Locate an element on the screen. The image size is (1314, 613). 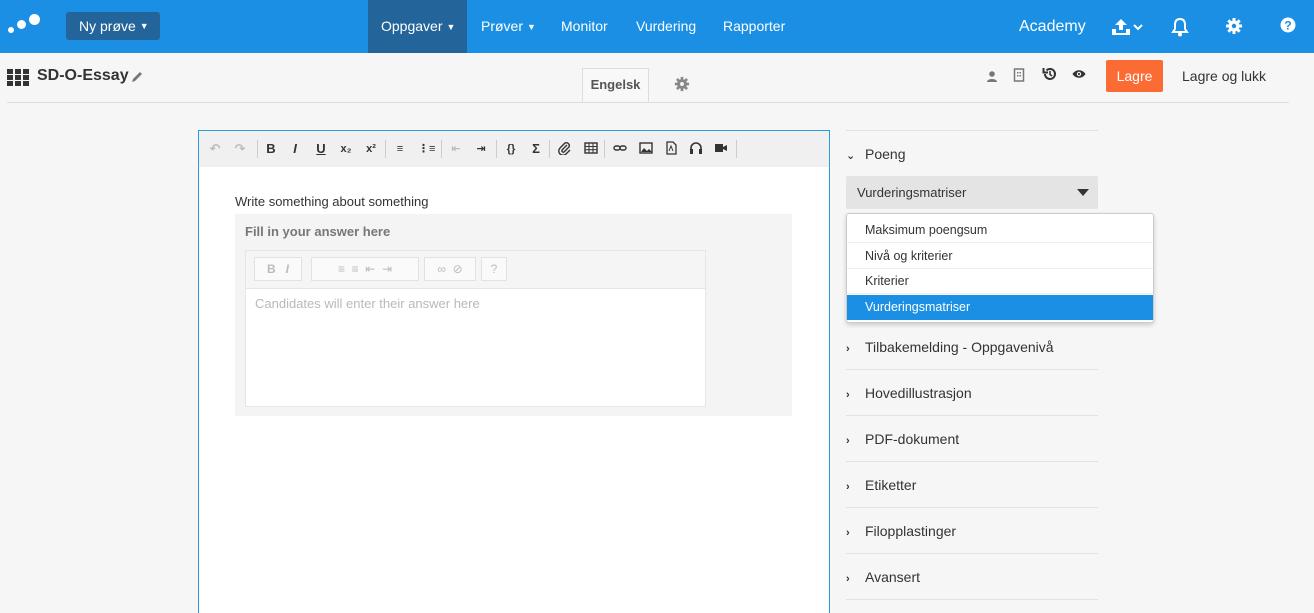
outdent-icon: ⇤ is located at coordinates (456, 149).